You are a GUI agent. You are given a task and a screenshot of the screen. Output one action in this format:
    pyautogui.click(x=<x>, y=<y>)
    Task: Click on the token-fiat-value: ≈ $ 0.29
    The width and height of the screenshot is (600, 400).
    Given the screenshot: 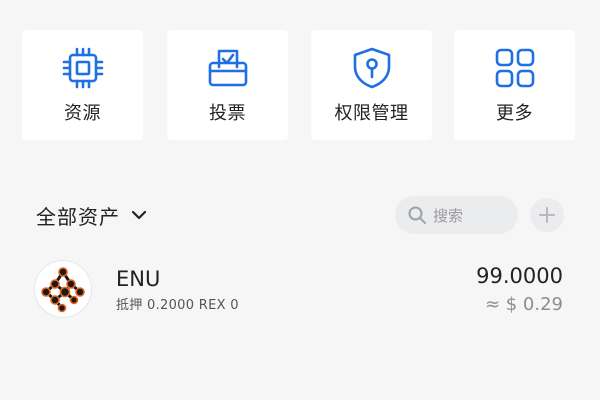 What is the action you would take?
    pyautogui.click(x=523, y=304)
    